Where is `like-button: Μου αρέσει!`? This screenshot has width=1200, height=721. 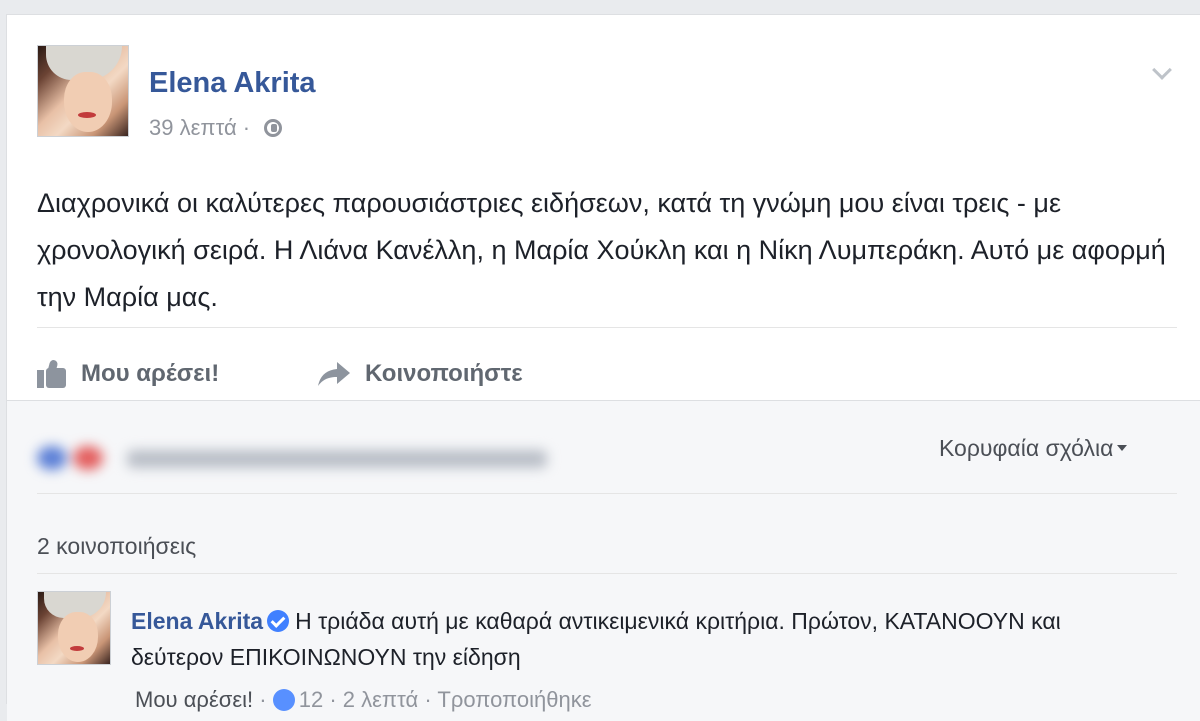
like-button: Μου αρέσει! is located at coordinates (128, 373).